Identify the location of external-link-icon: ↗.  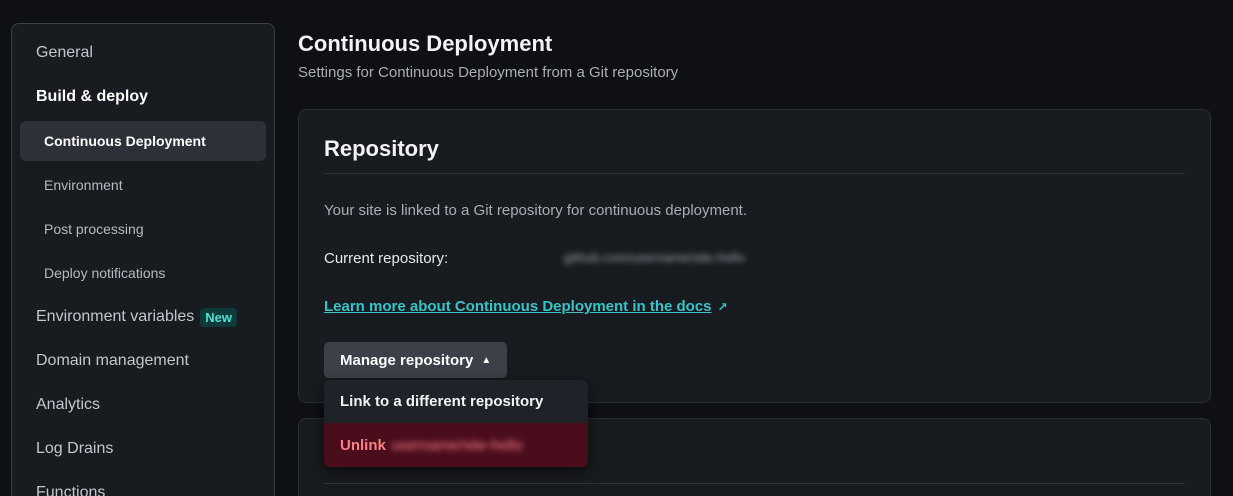
(722, 307).